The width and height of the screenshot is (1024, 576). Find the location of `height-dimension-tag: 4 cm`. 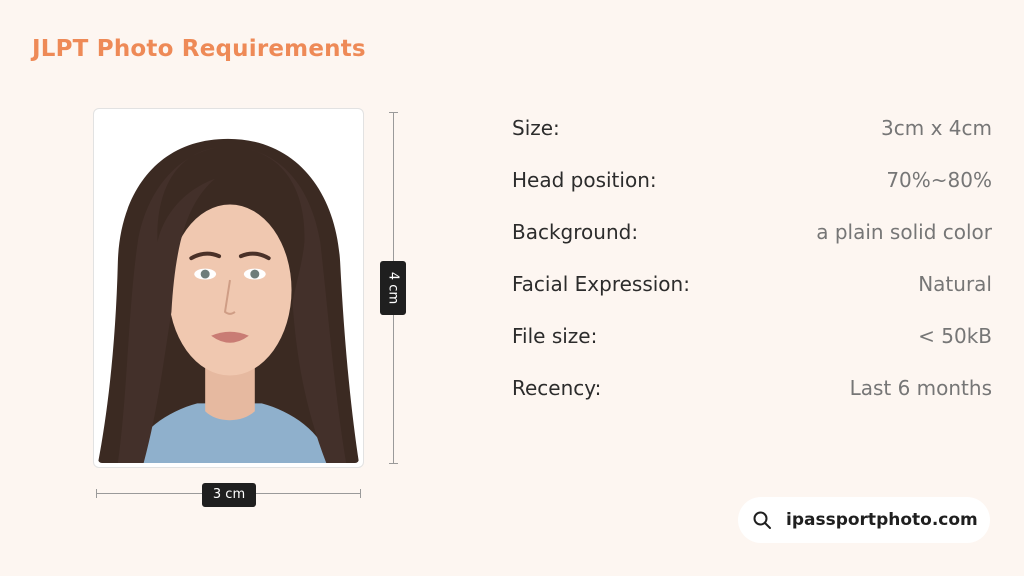

height-dimension-tag: 4 cm is located at coordinates (393, 288).